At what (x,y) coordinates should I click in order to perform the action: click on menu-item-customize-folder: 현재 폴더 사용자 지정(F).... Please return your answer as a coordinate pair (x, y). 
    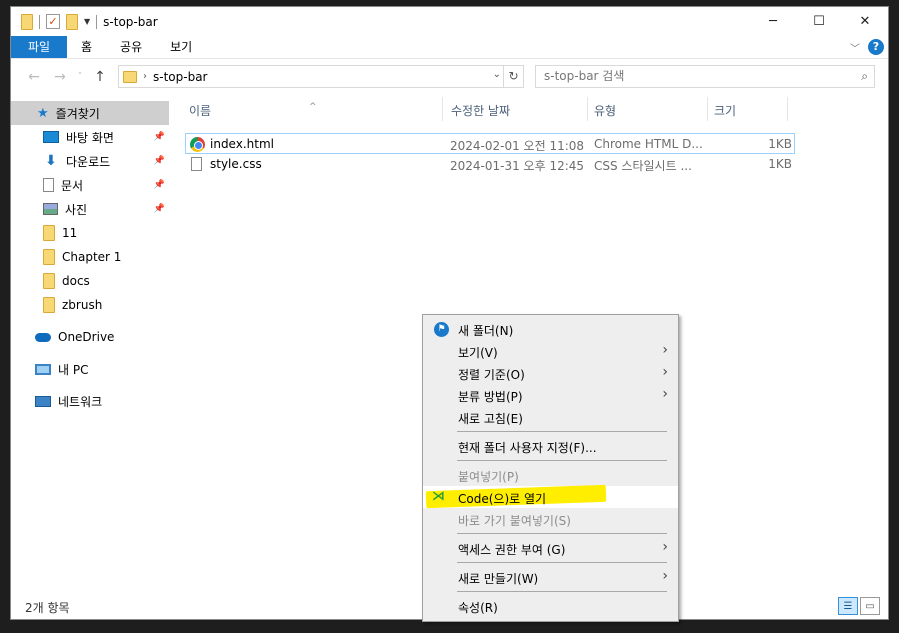
    Looking at the image, I should click on (550, 446).